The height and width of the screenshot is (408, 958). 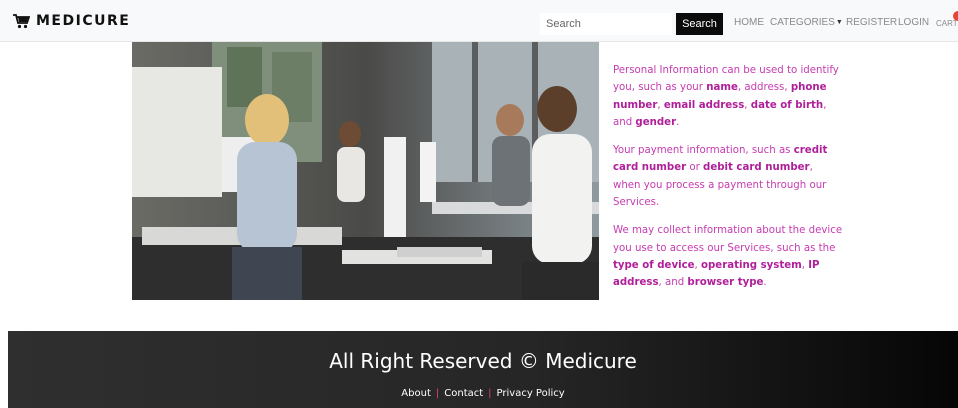 What do you see at coordinates (21, 21) in the screenshot?
I see `shopping-cart-icon` at bounding box center [21, 21].